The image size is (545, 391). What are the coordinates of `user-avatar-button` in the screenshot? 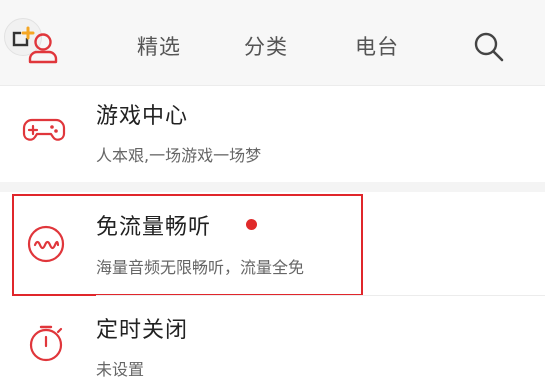 It's located at (34, 44).